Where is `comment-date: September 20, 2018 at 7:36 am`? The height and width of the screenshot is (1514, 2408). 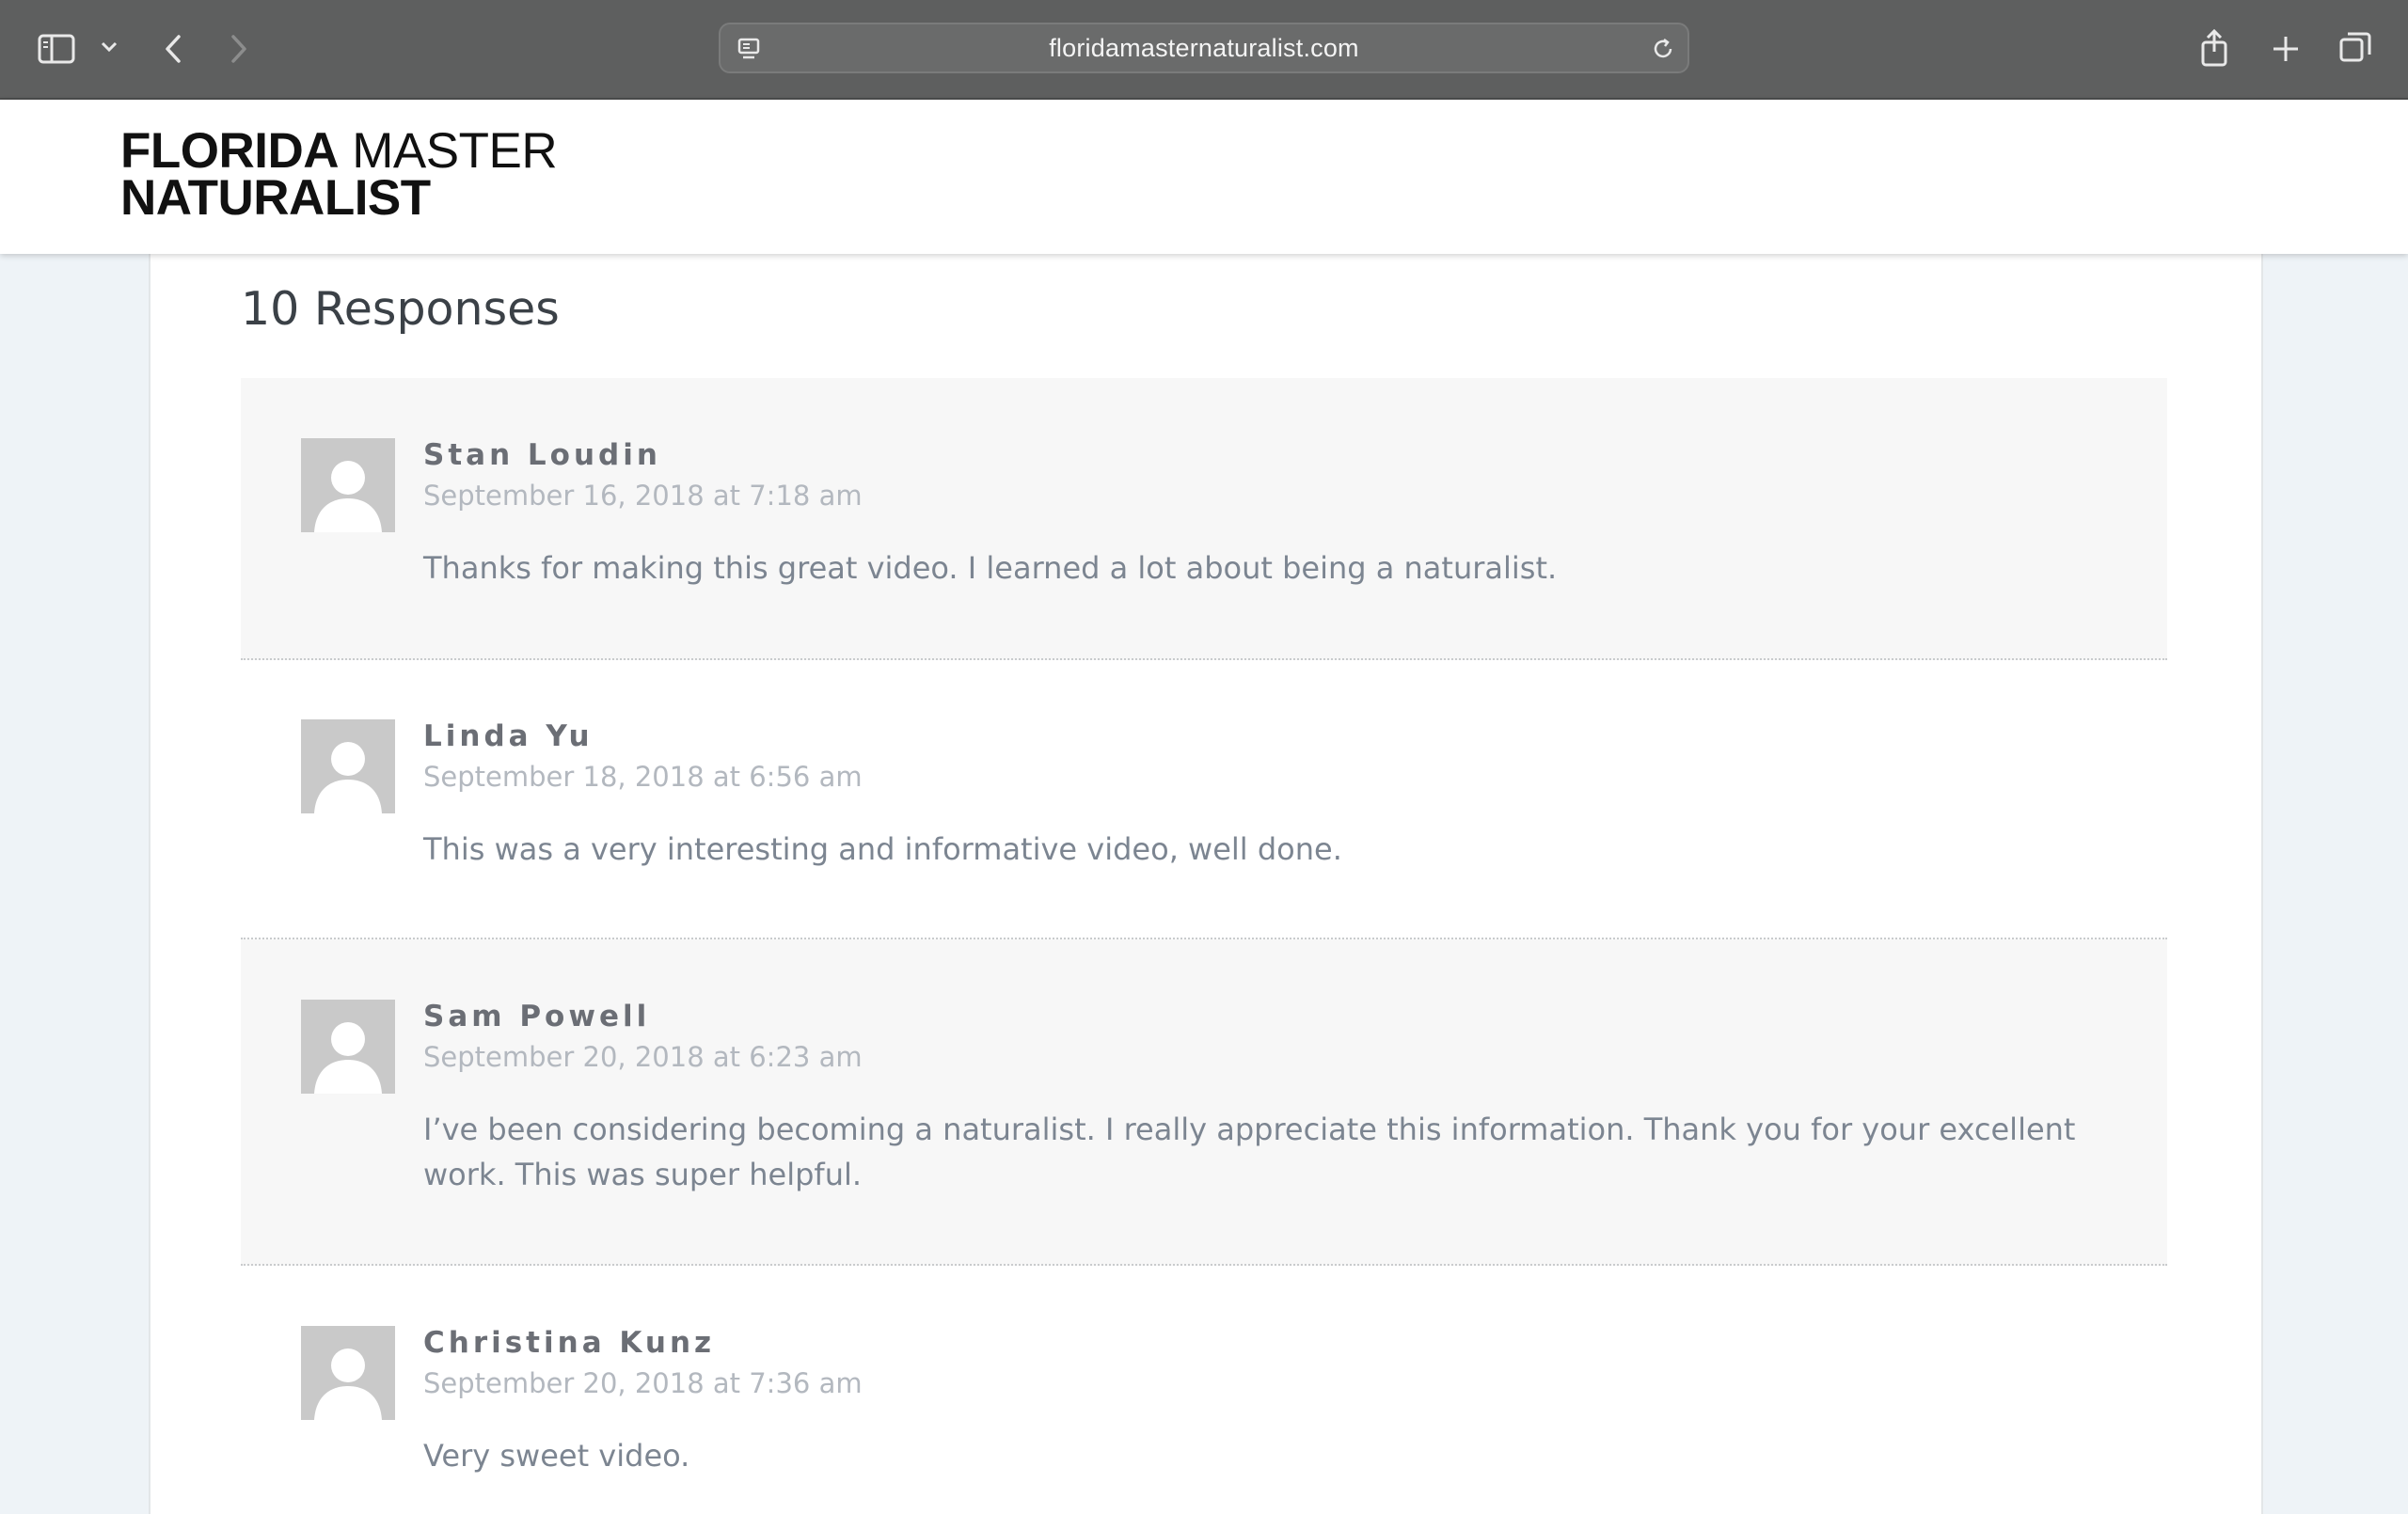
comment-date: September 20, 2018 at 7:36 am is located at coordinates (643, 1383).